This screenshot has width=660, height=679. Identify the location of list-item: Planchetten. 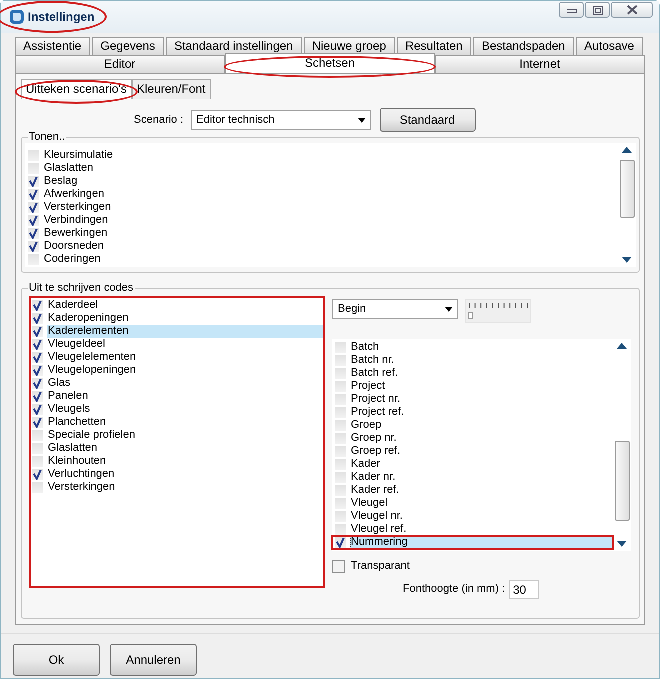
(77, 422).